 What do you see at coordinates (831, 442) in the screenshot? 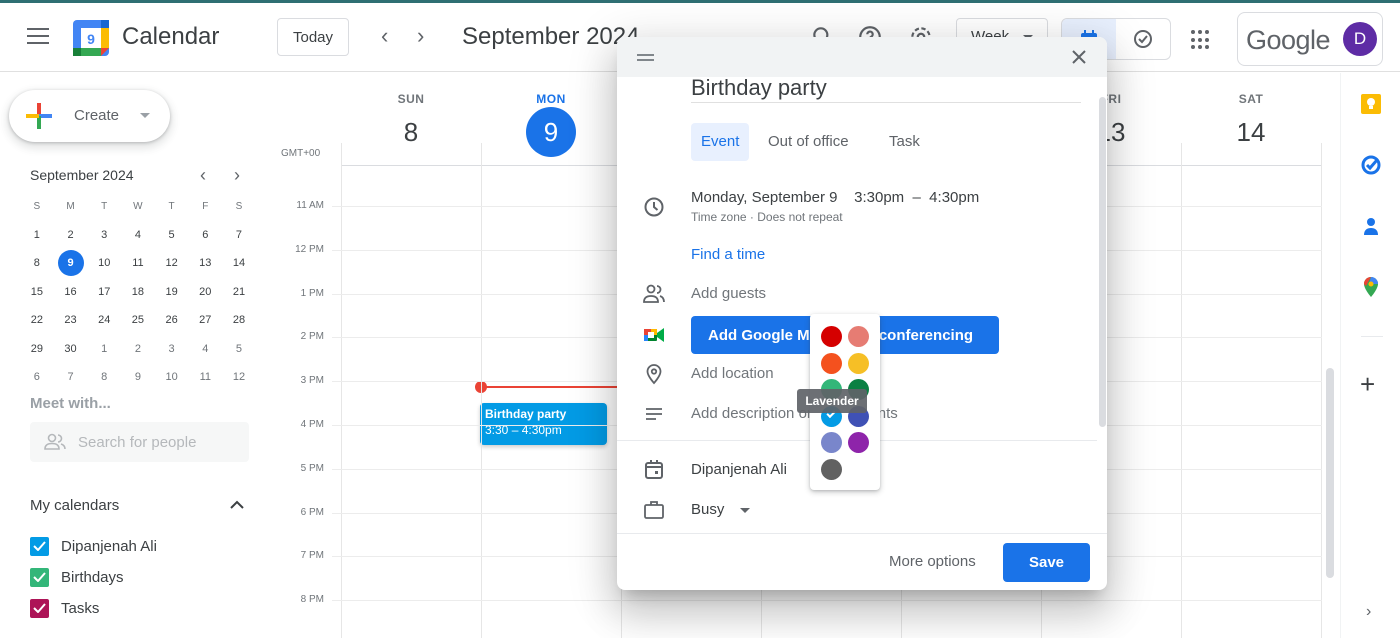
I see `color-swatch-lavender` at bounding box center [831, 442].